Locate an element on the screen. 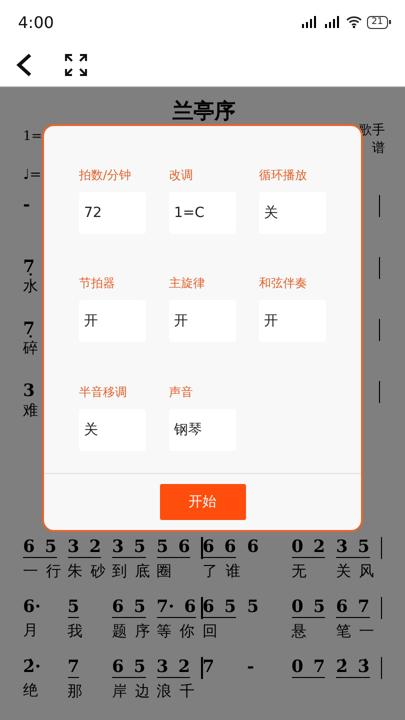  lyric-text: 碎 is located at coordinates (30, 348).